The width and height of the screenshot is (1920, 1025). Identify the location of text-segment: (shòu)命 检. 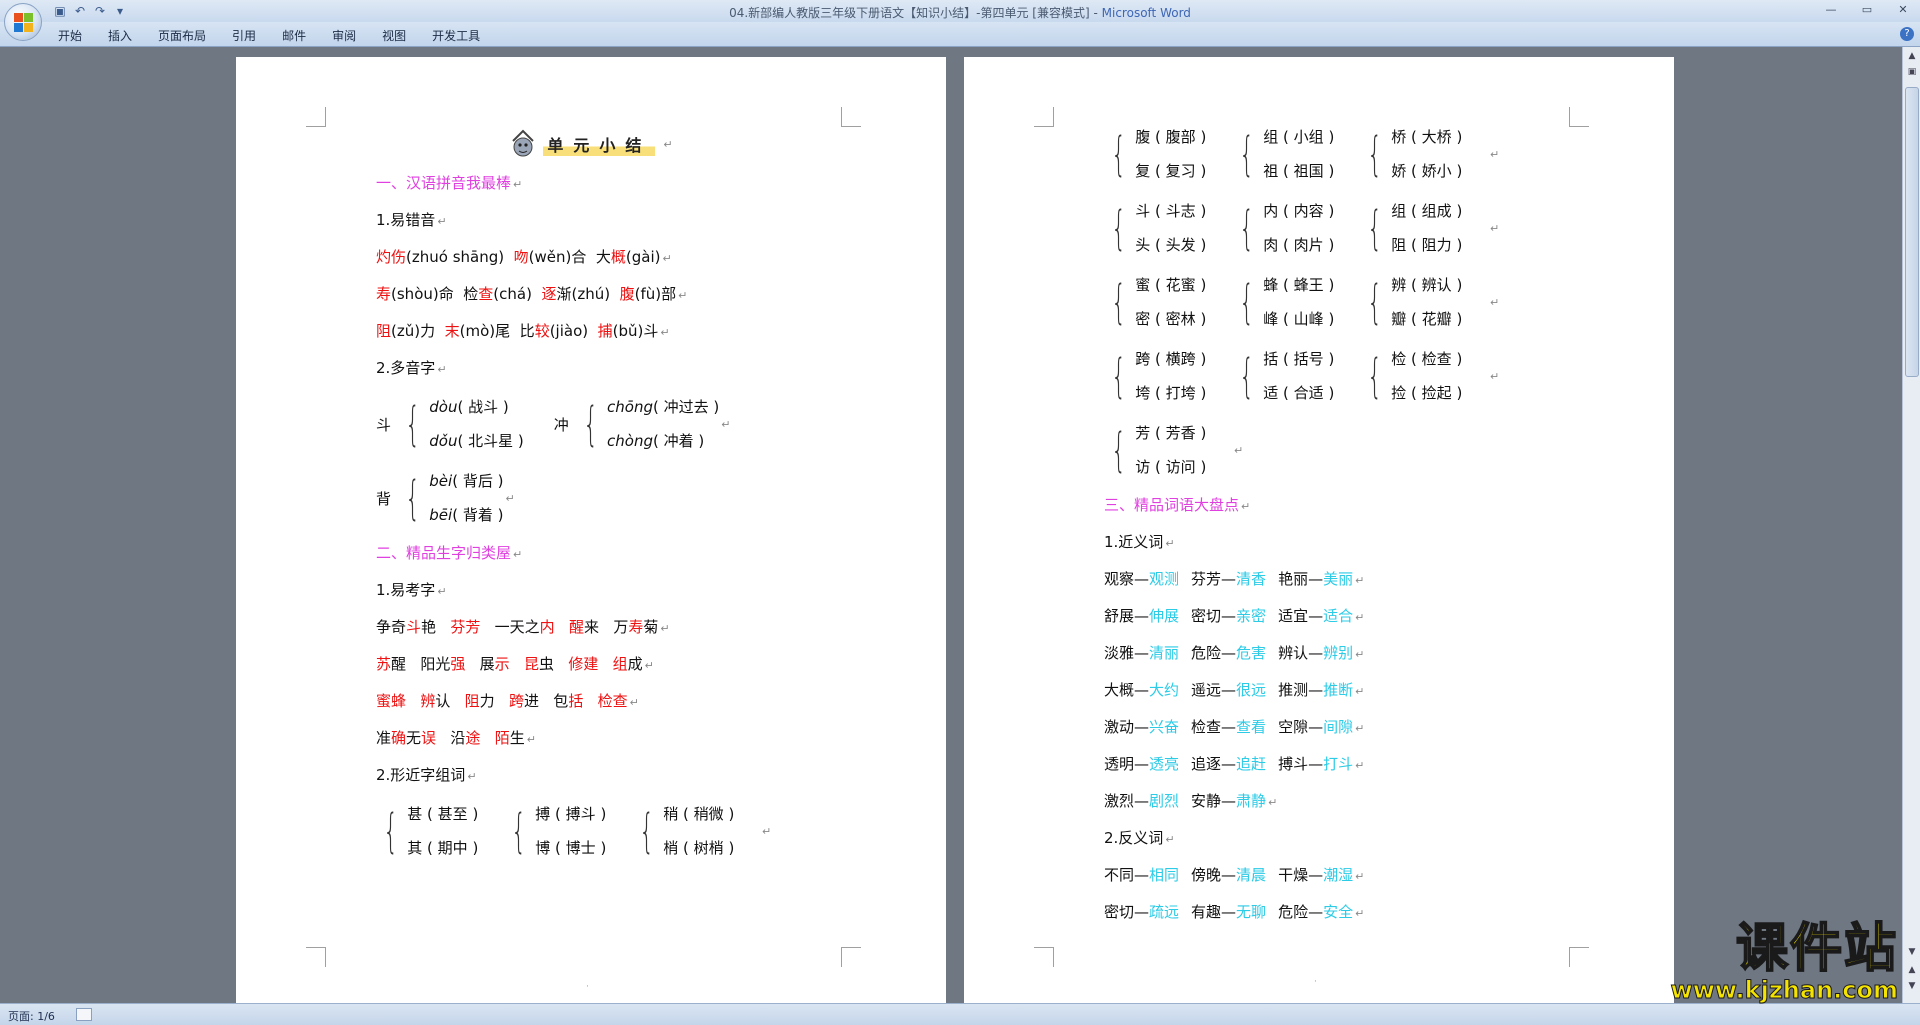
(435, 294).